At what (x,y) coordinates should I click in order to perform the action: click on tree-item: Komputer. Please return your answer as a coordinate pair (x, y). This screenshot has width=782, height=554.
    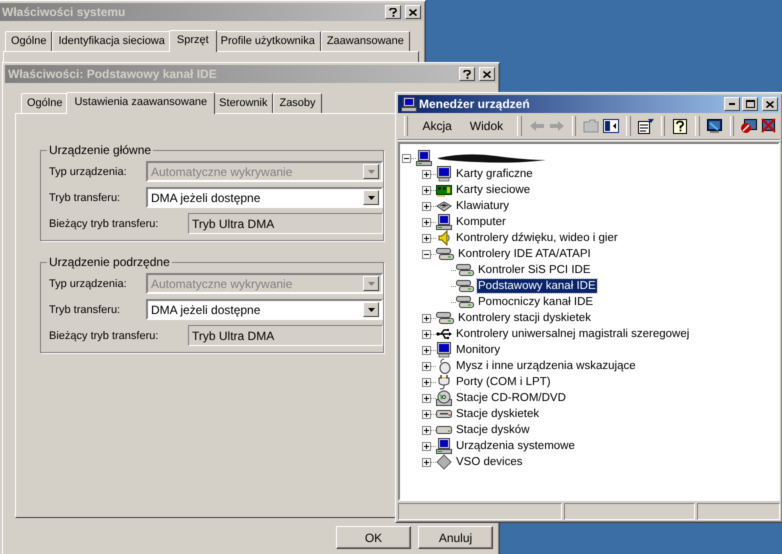
    Looking at the image, I should click on (481, 222).